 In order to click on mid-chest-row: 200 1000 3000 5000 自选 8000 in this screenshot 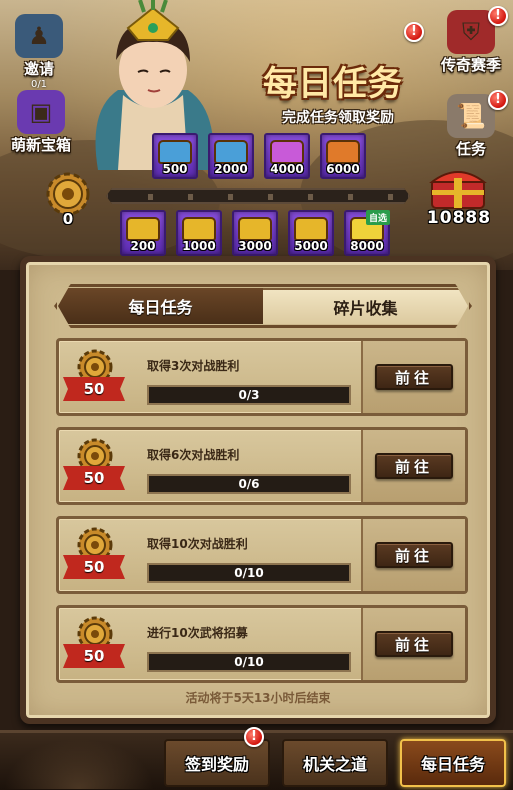, I will do `click(260, 233)`.